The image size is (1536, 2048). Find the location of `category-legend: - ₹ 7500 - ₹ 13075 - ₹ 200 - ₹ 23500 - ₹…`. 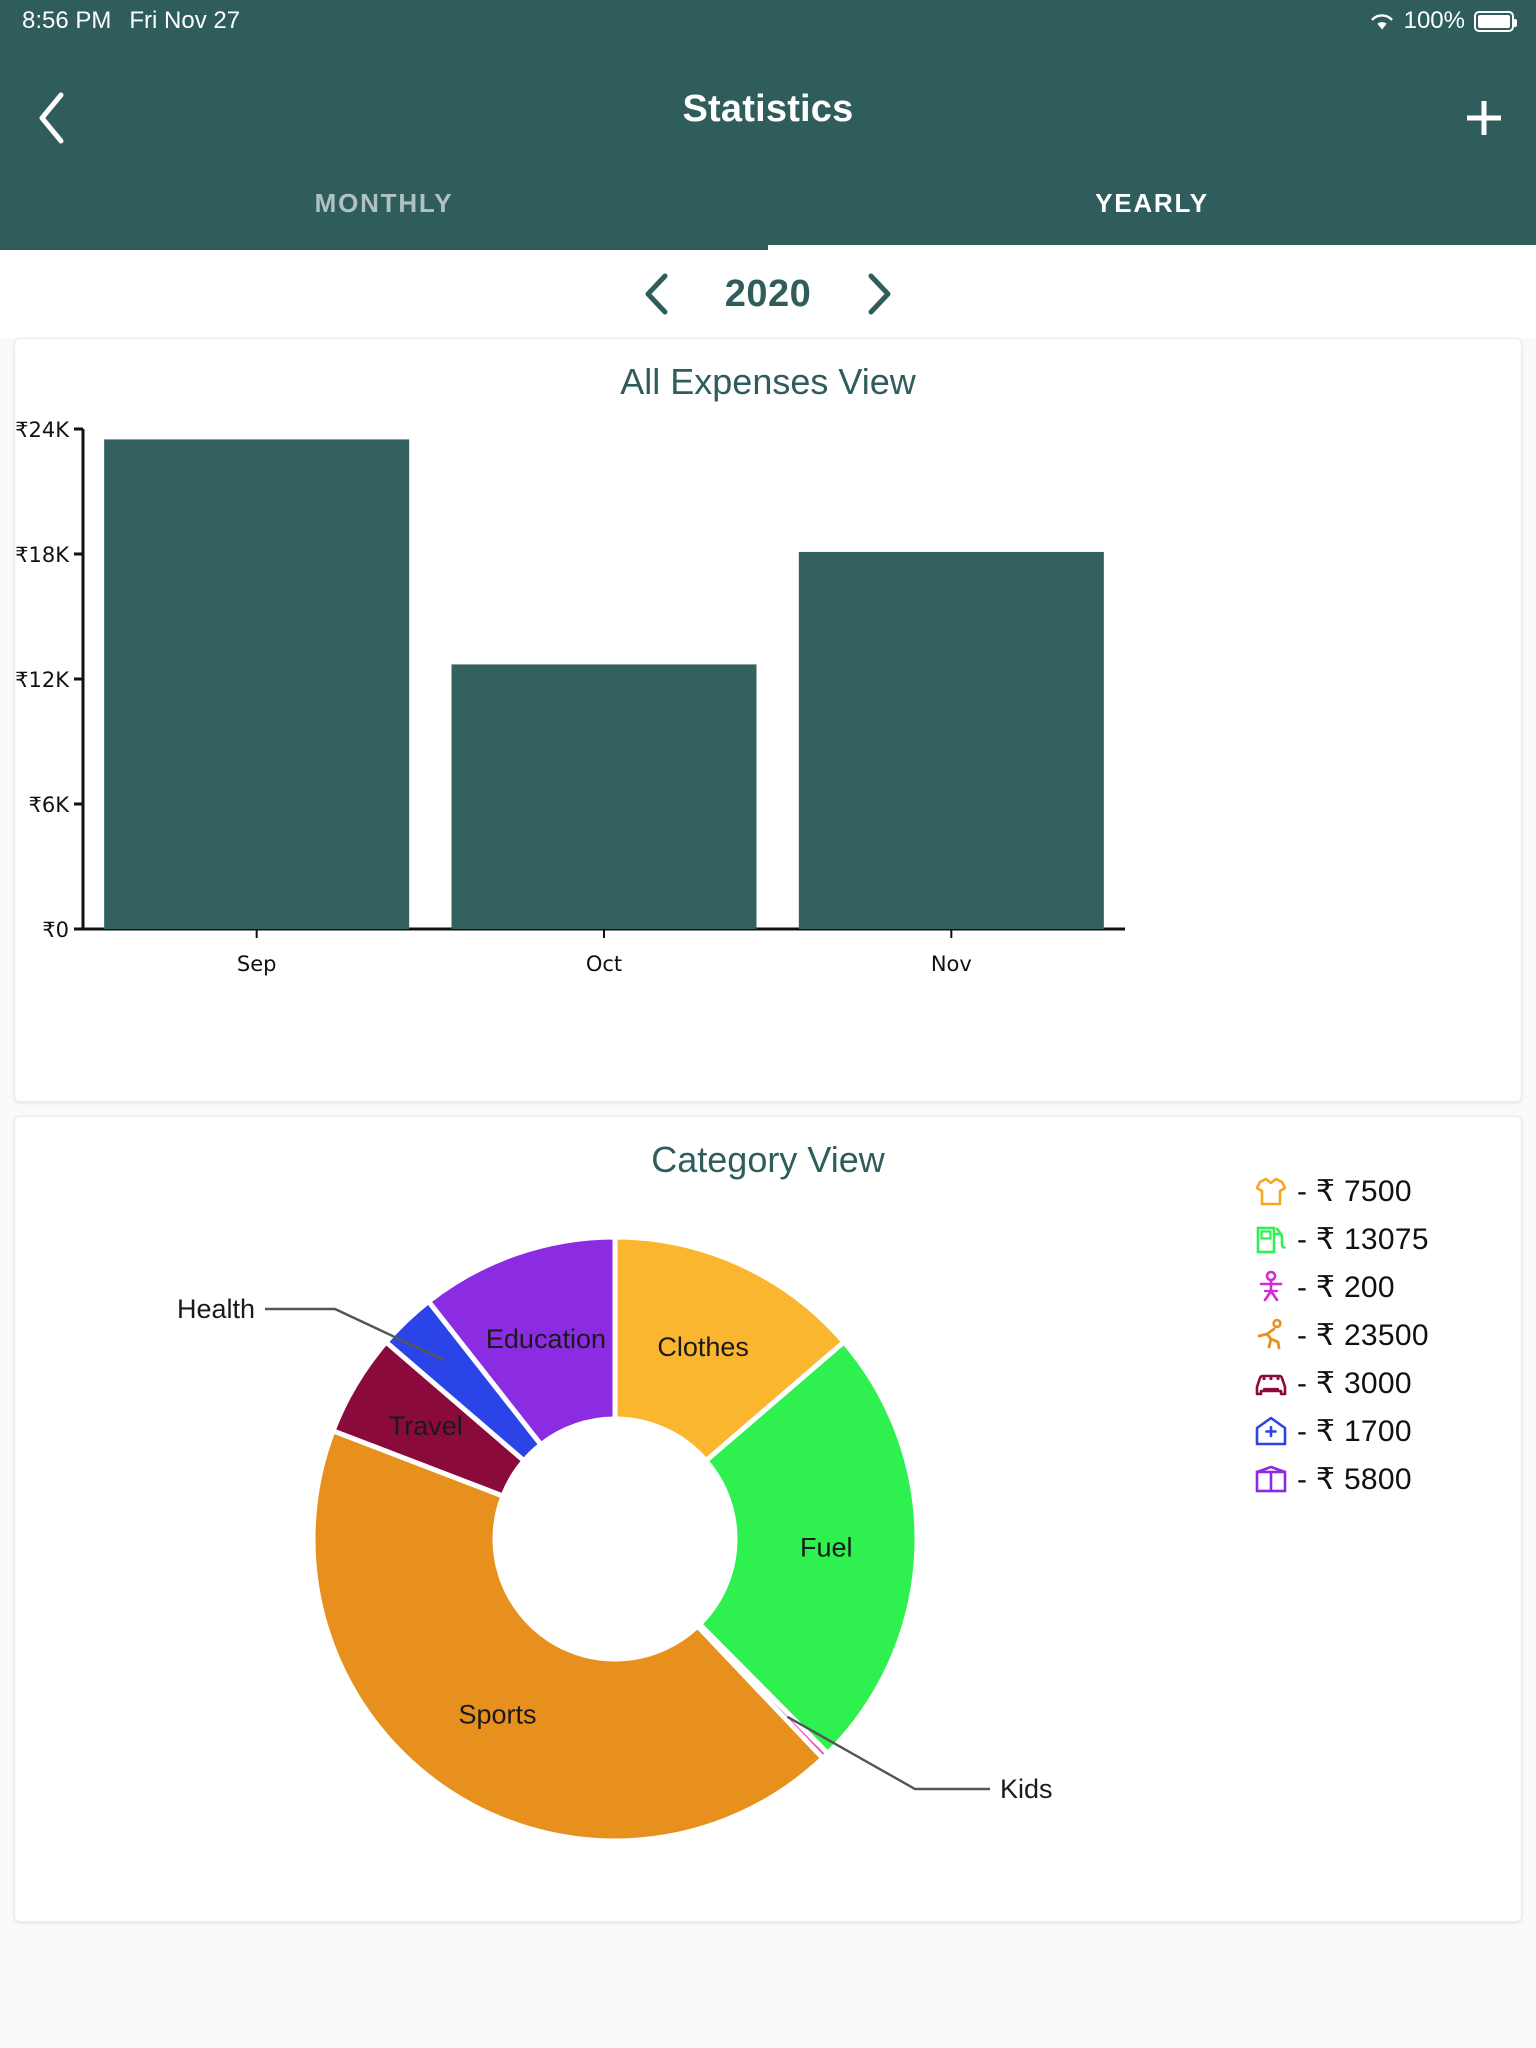

category-legend: - ₹ 7500 - ₹ 13075 - ₹ 200 - ₹ 23500 - ₹… is located at coordinates (1371, 1335).